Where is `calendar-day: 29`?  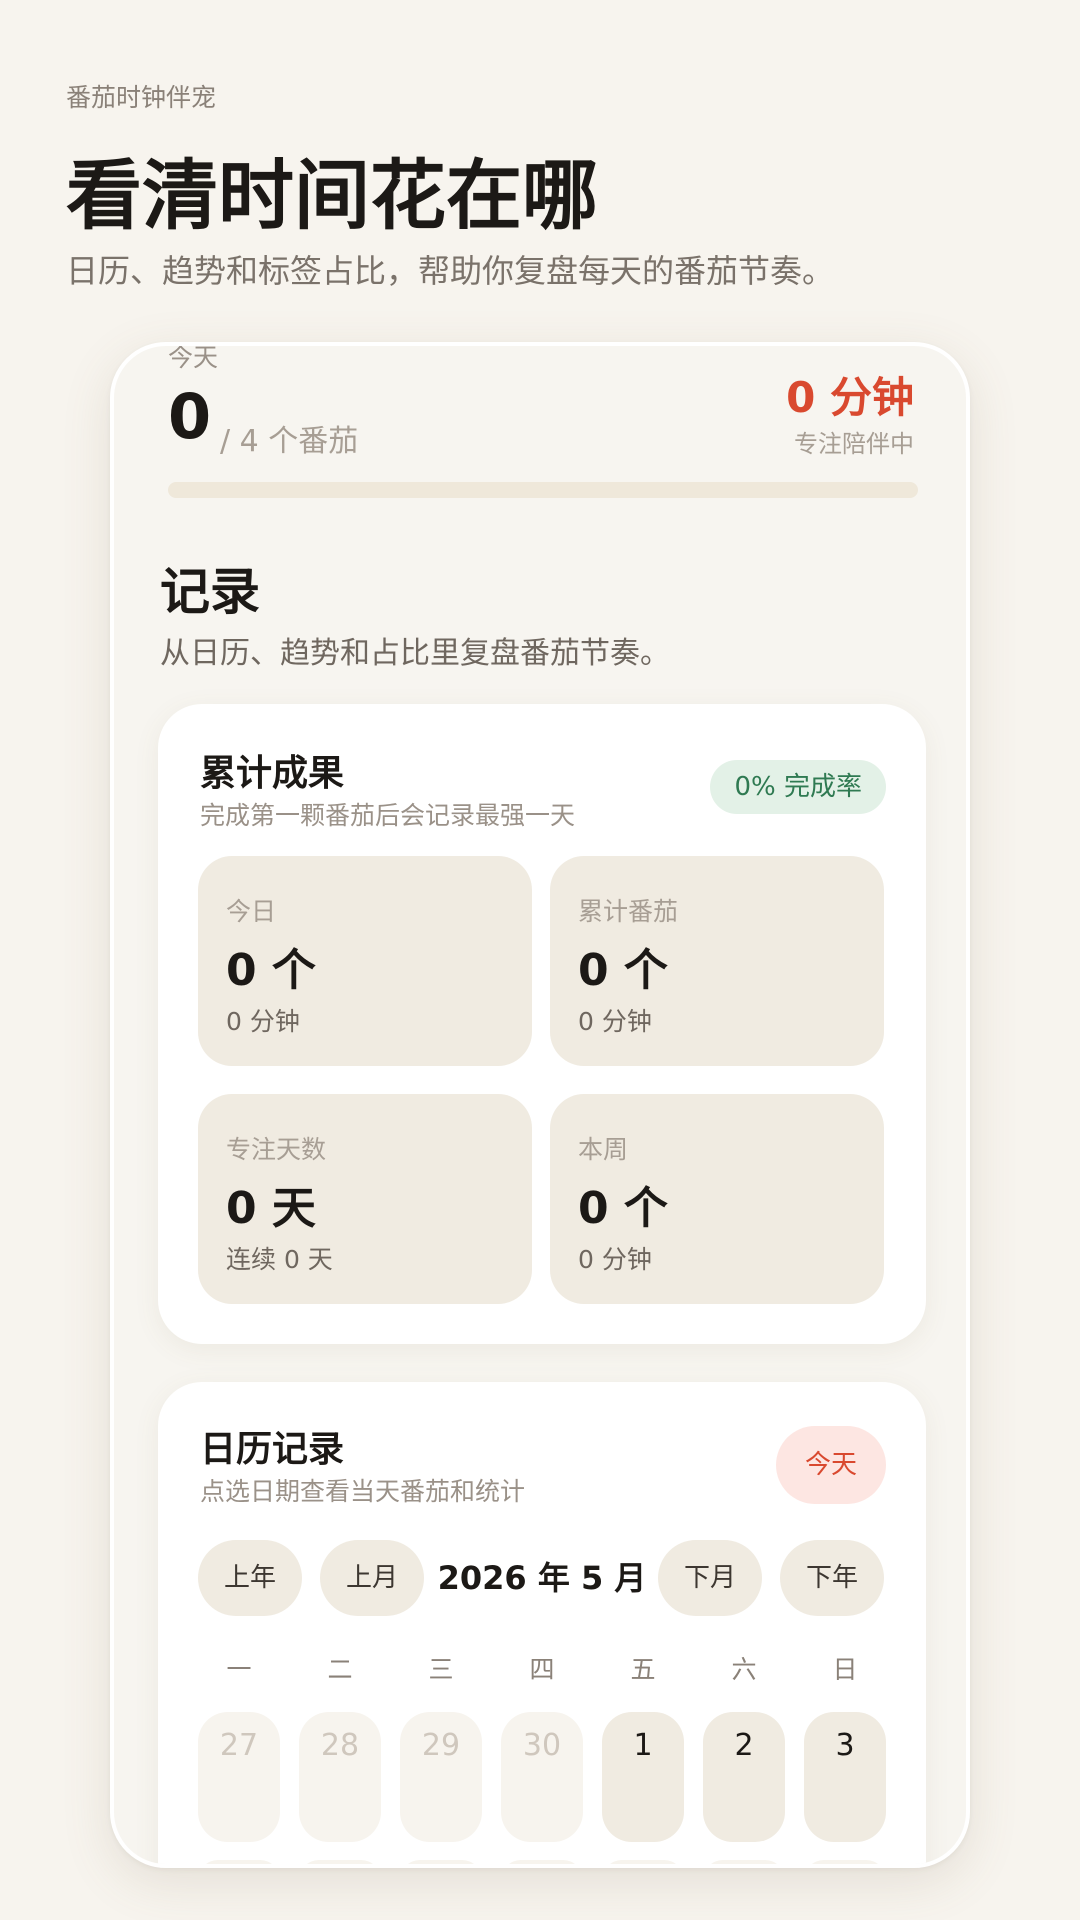
calendar-day: 29 is located at coordinates (441, 1777).